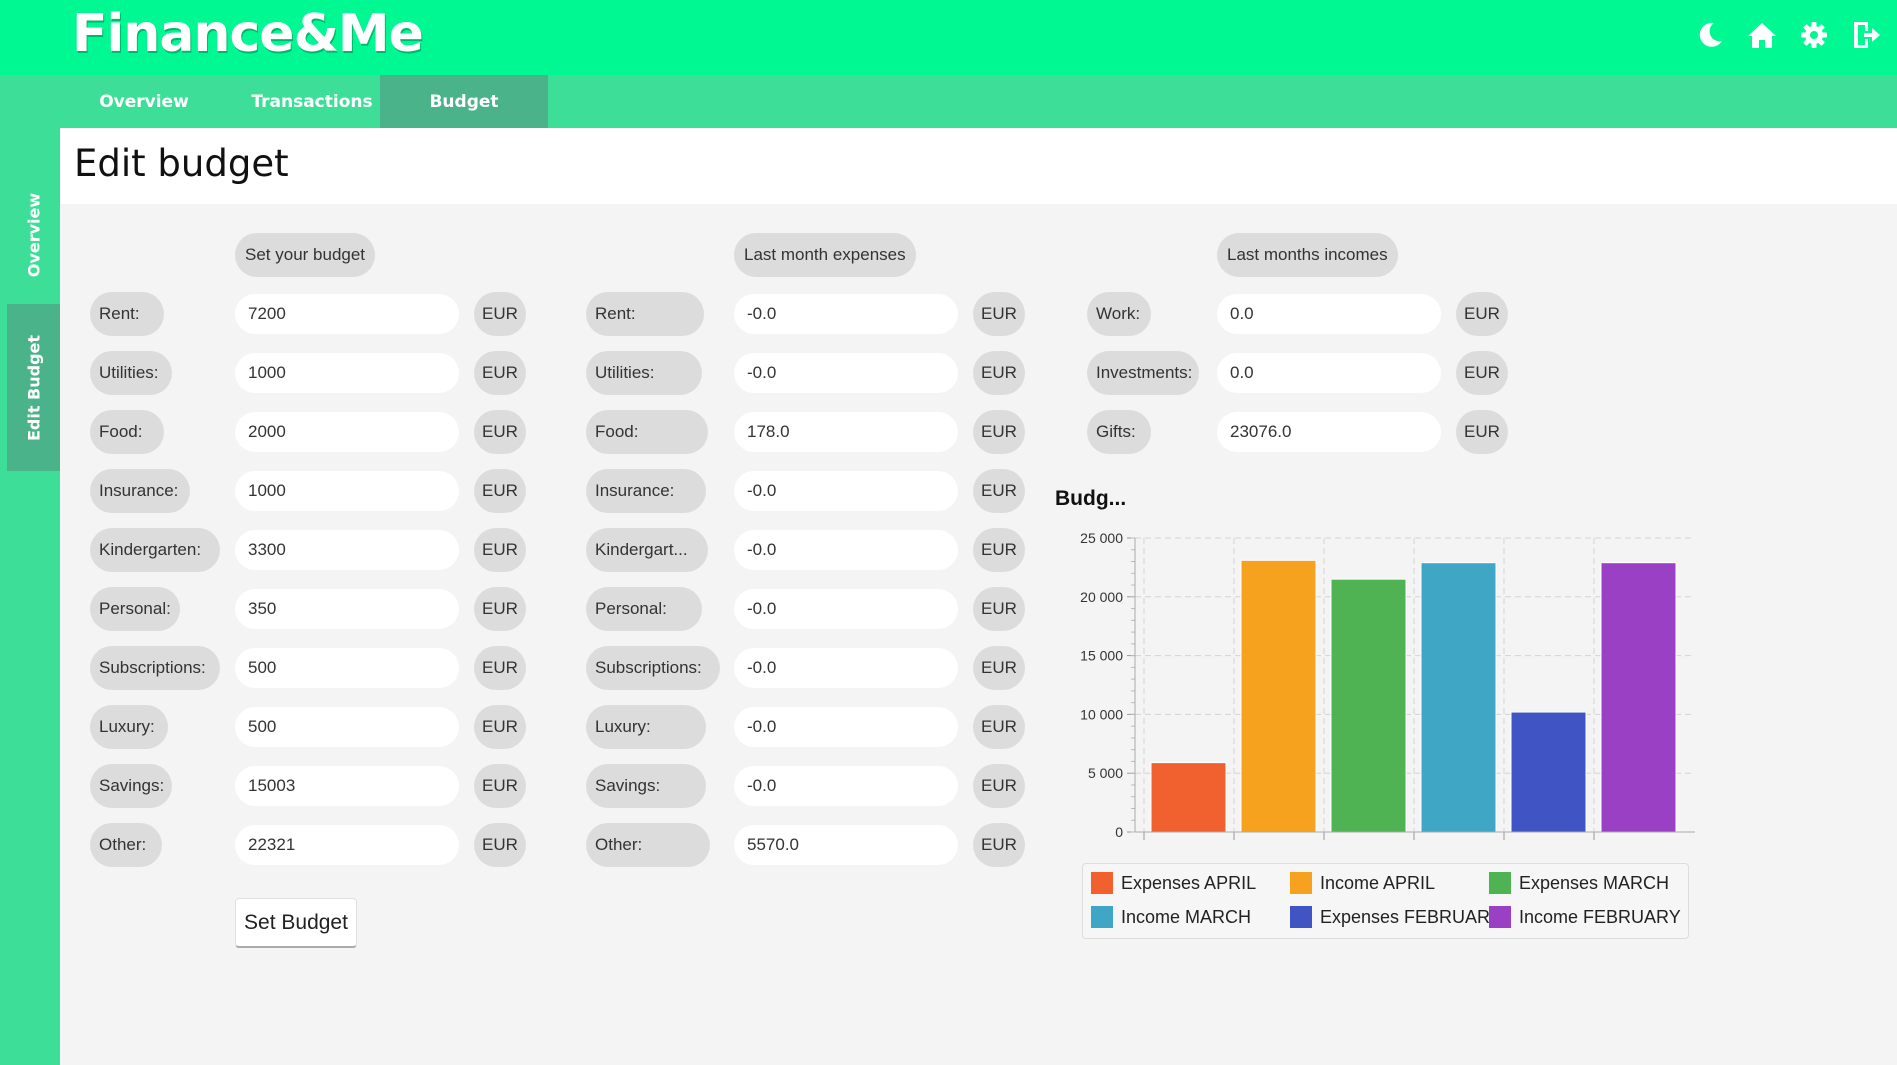  I want to click on y-tick-label: 20 000, so click(1101, 597).